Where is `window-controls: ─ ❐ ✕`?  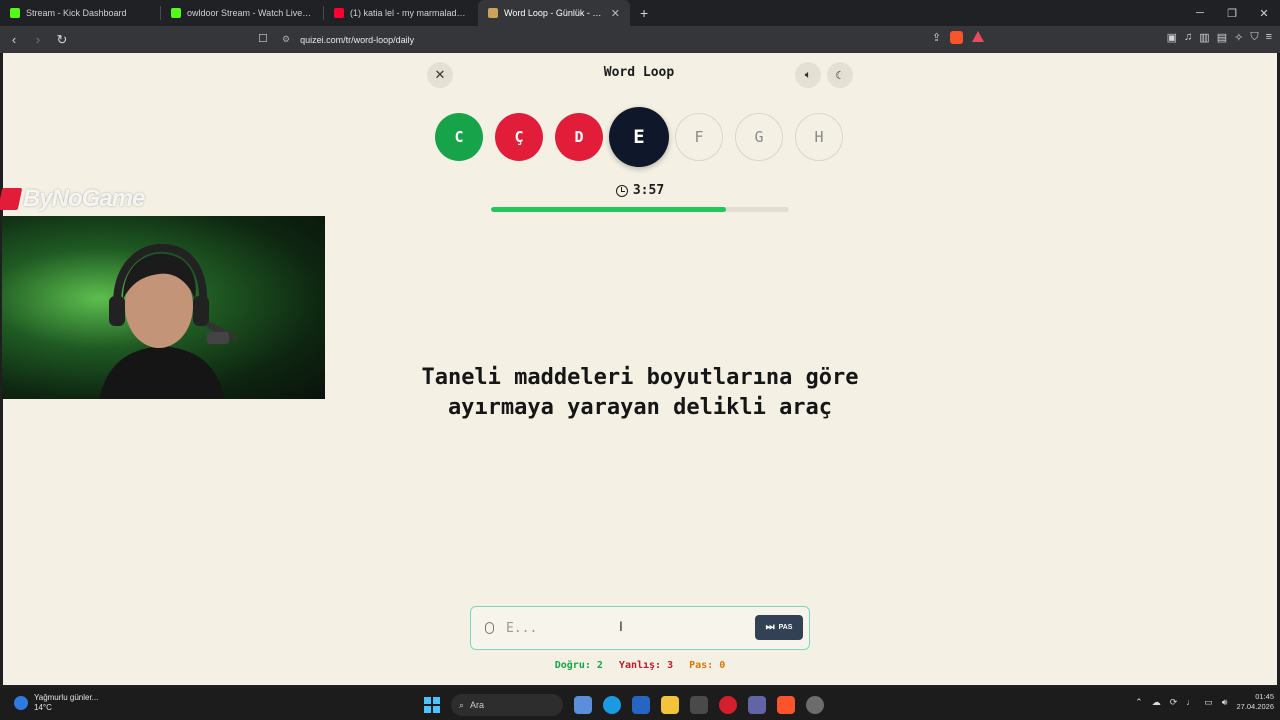
window-controls: ─ ❐ ✕ is located at coordinates (1232, 13).